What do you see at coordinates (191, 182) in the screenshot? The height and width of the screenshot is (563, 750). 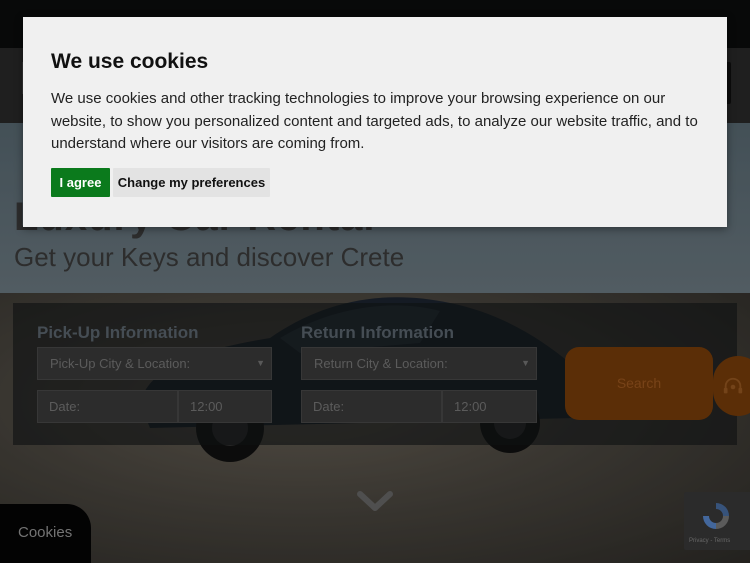 I see `change-preferences-button: Change my preferences` at bounding box center [191, 182].